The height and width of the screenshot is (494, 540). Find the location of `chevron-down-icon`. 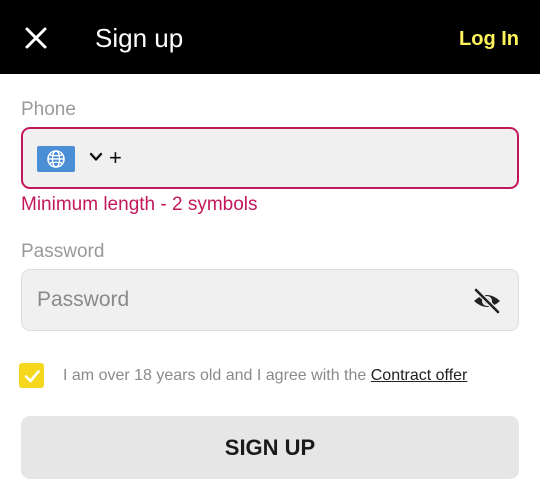

chevron-down-icon is located at coordinates (96, 157).